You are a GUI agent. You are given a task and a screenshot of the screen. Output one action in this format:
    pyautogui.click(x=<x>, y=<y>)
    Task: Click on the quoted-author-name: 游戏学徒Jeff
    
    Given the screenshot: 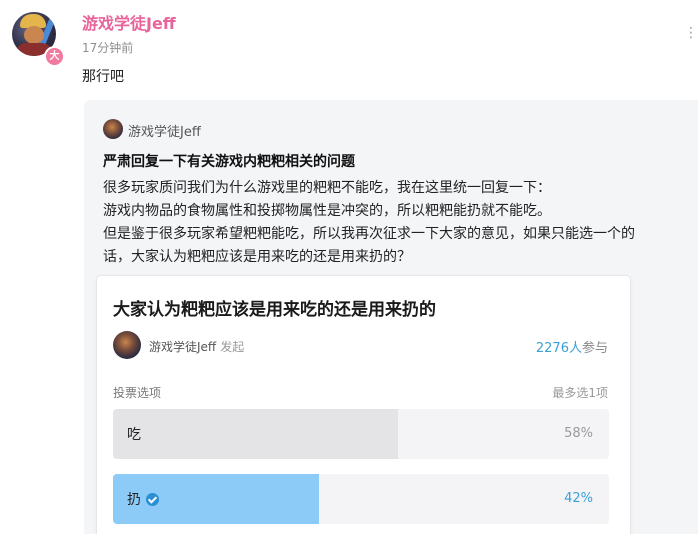 What is the action you would take?
    pyautogui.click(x=164, y=130)
    